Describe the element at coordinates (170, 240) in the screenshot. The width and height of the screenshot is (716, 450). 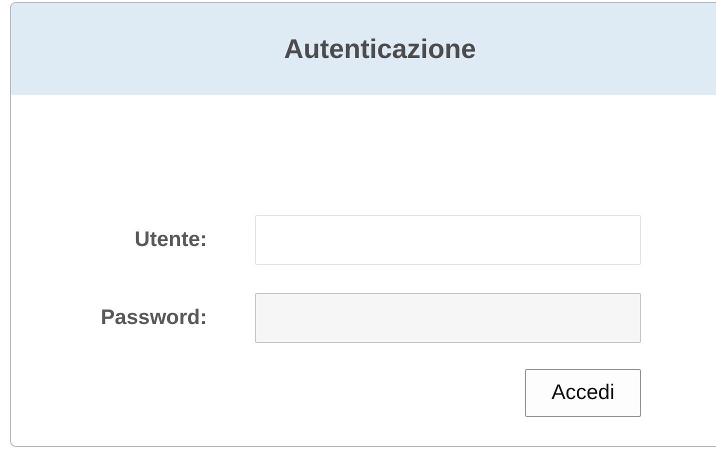
I see `field-label: Utente:` at that location.